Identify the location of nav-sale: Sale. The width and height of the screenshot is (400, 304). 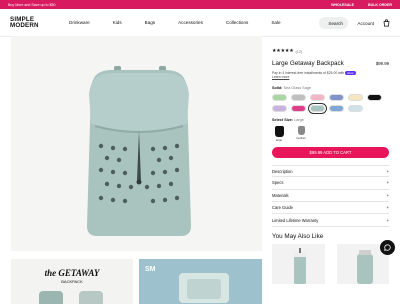
(275, 22).